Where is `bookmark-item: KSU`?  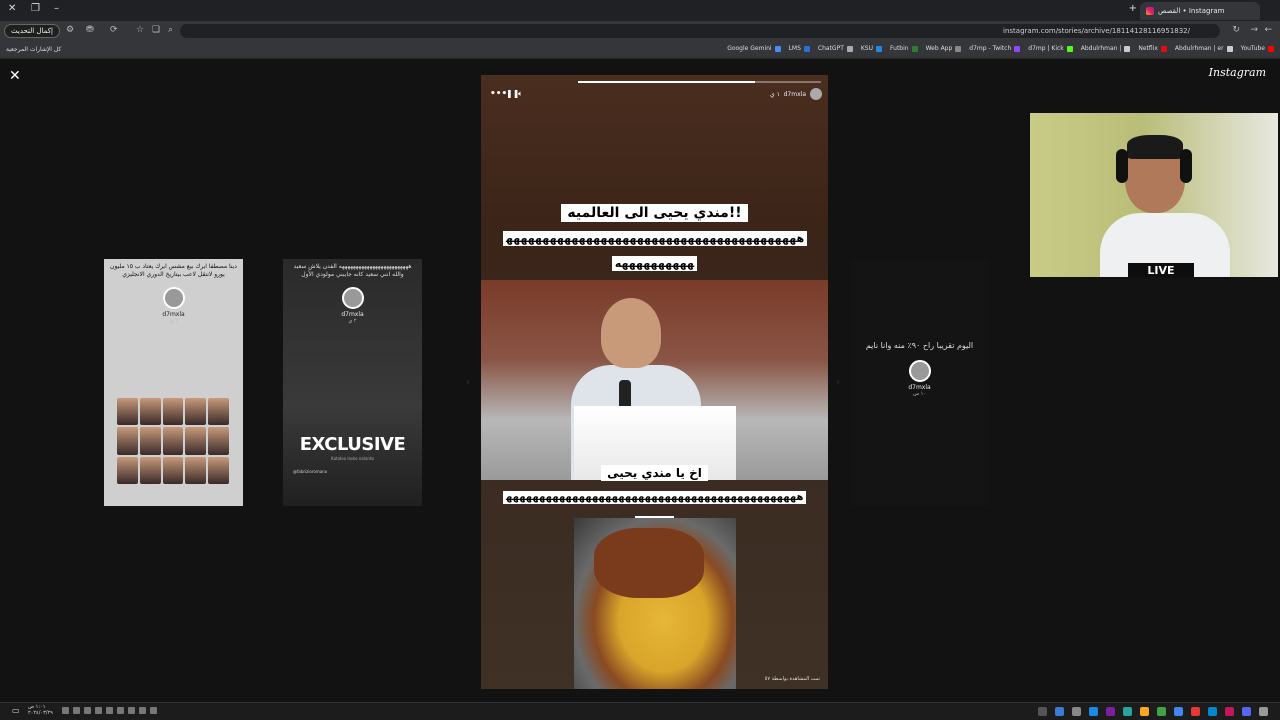
bookmark-item: KSU is located at coordinates (872, 48).